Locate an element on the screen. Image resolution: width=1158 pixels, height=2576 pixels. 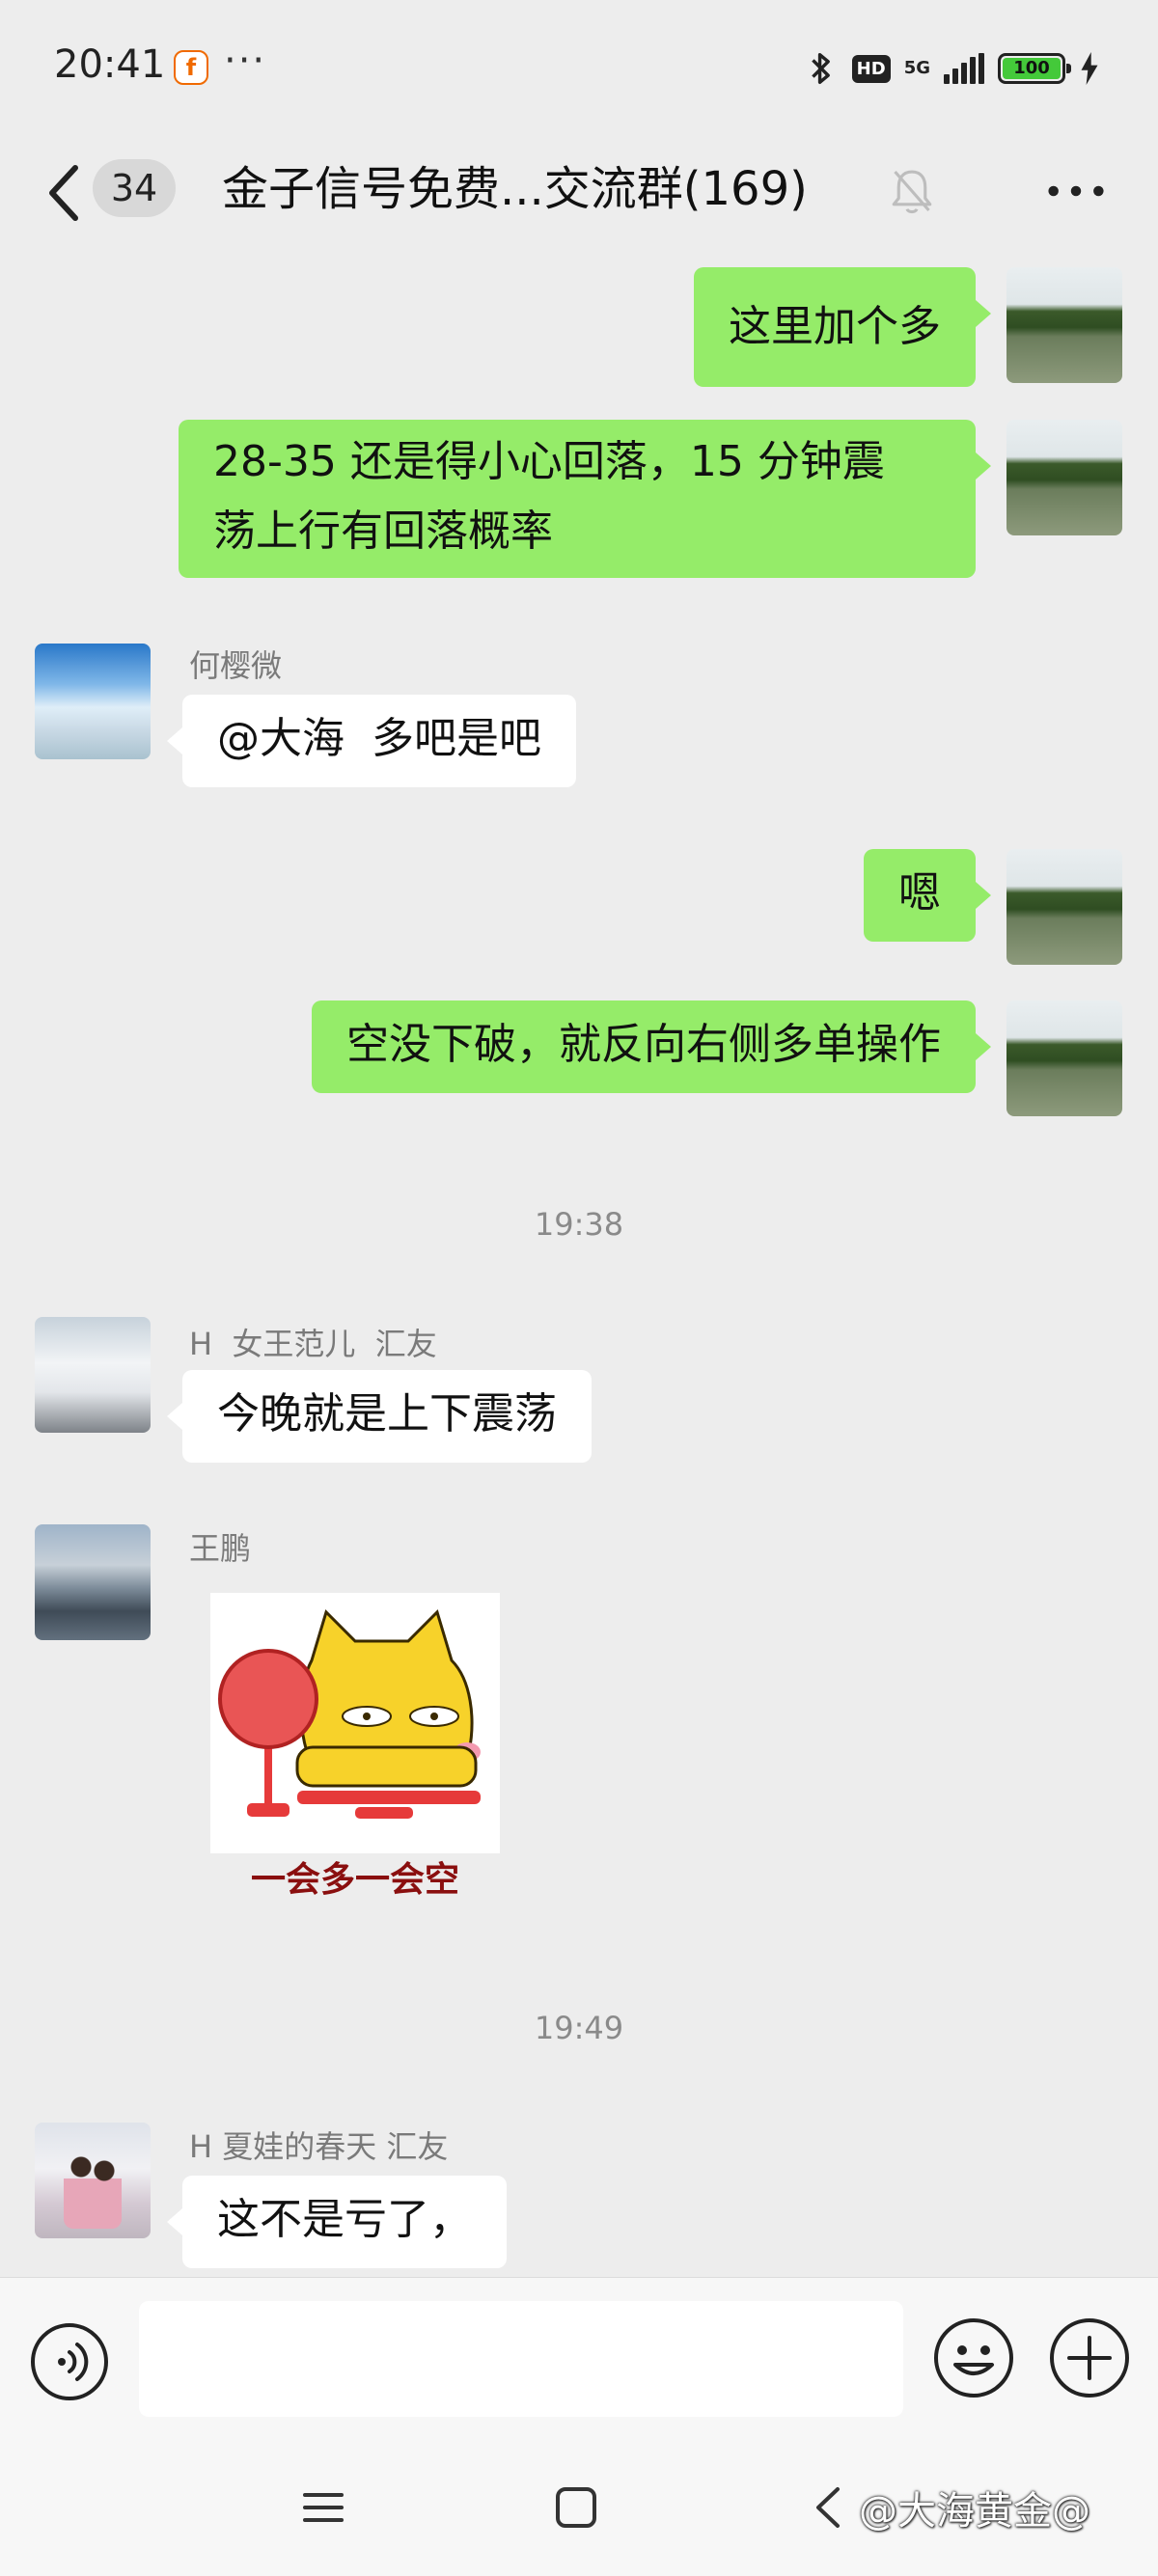
timestamp: 19:49 is located at coordinates (579, 2028).